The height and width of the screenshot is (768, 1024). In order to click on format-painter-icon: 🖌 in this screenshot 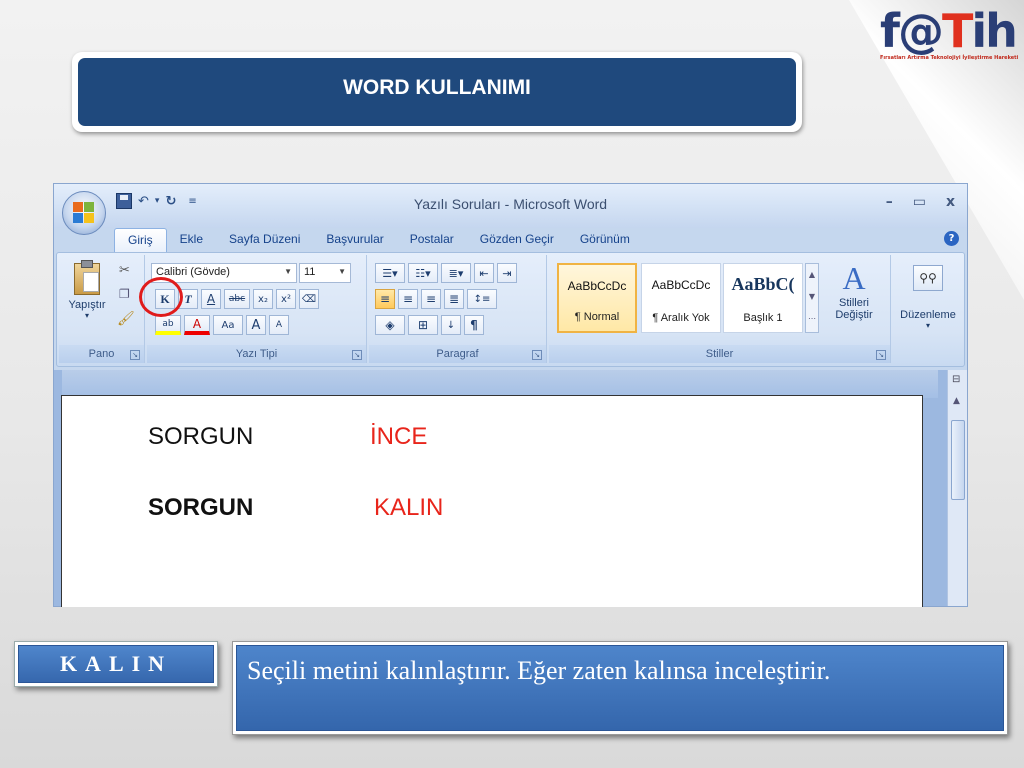, I will do `click(126, 319)`.